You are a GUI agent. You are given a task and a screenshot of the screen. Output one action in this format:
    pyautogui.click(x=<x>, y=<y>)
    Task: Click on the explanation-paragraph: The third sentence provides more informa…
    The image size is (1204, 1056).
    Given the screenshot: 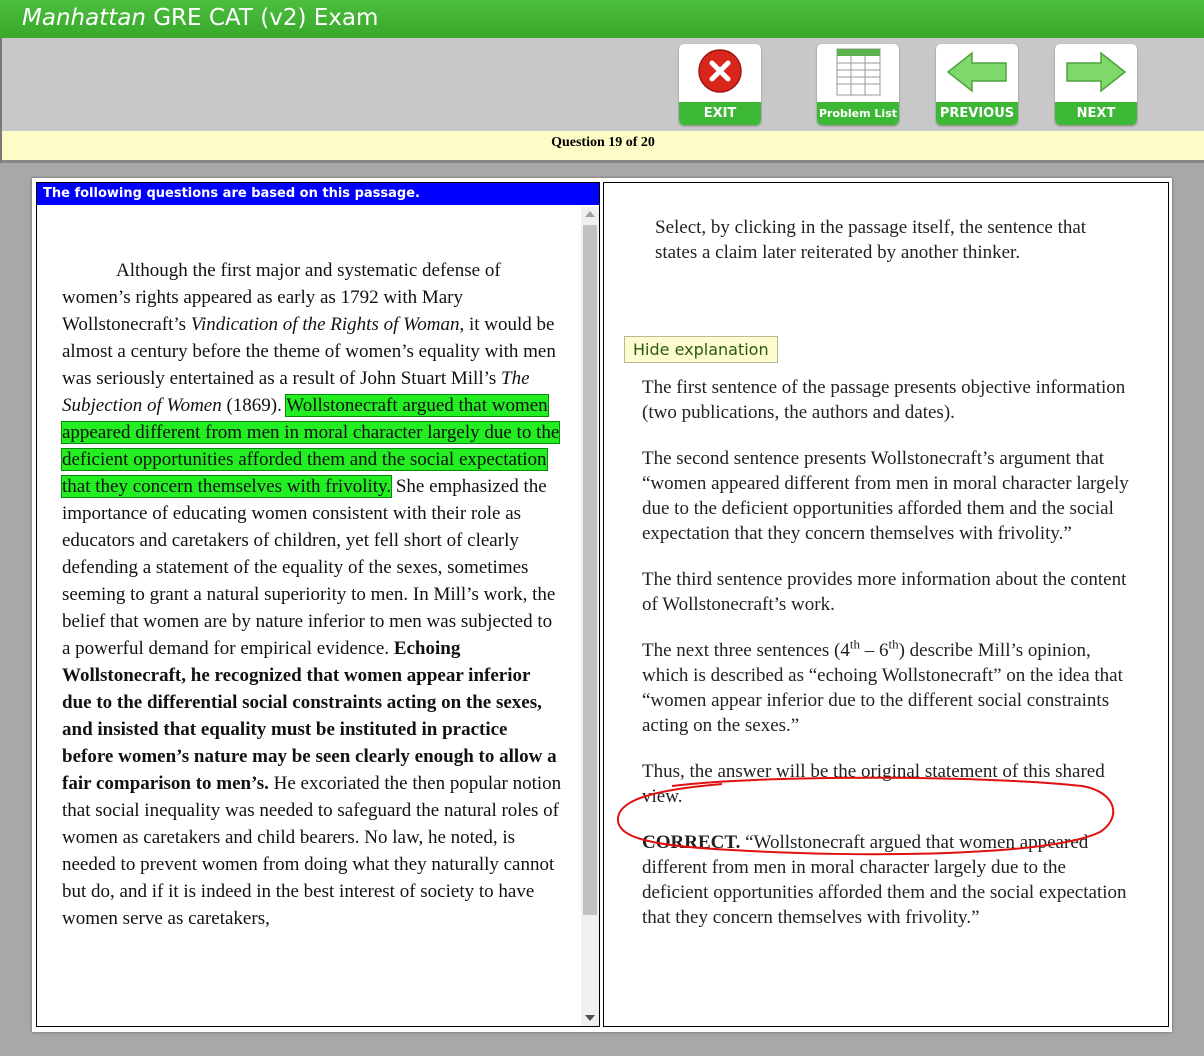 What is the action you would take?
    pyautogui.click(x=884, y=592)
    